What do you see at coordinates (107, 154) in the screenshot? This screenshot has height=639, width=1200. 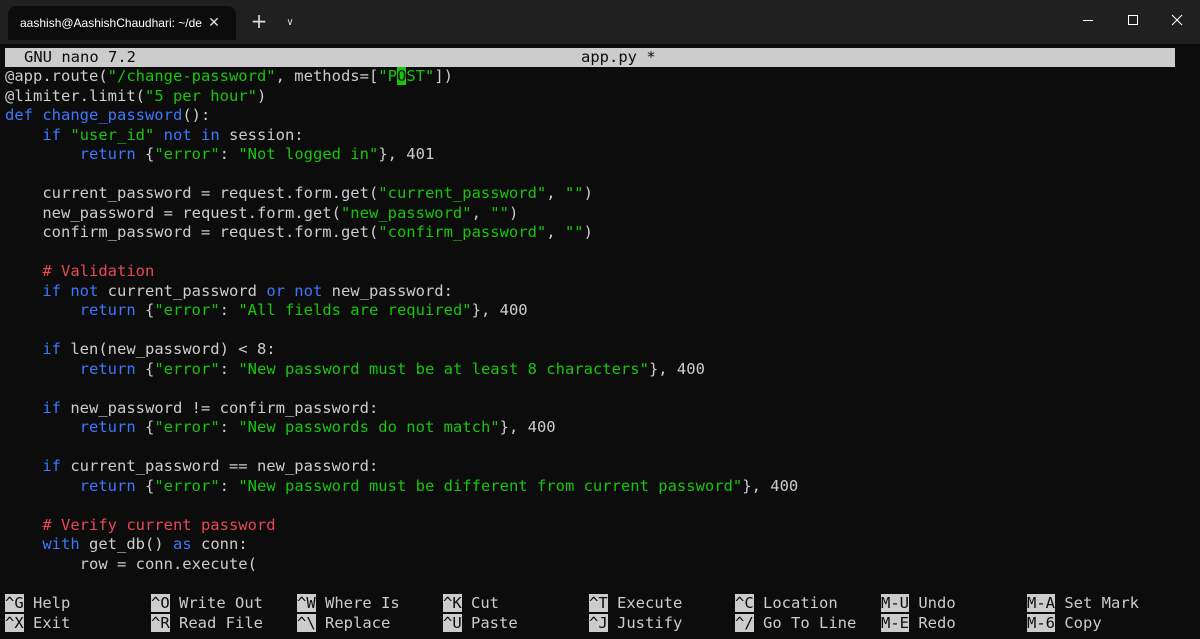 I see `code-token: return` at bounding box center [107, 154].